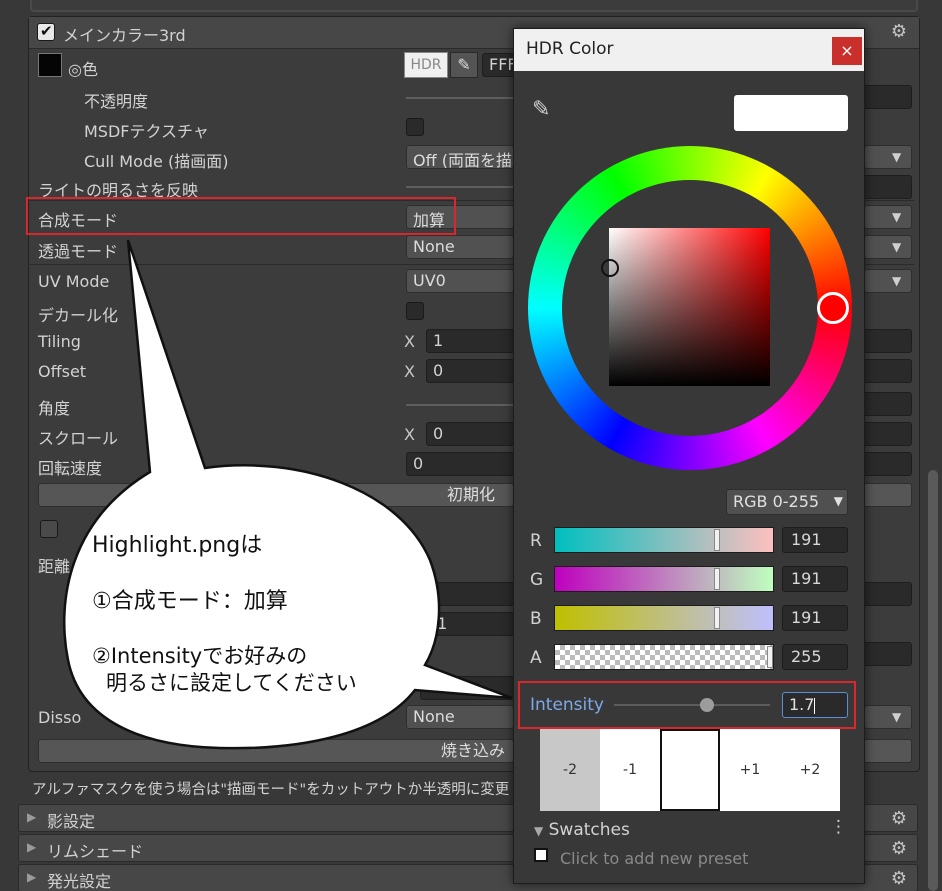 This screenshot has height=891, width=942. Describe the element at coordinates (200, 656) in the screenshot. I see `bubble-line-3: ②Intensityでお好みの` at that location.